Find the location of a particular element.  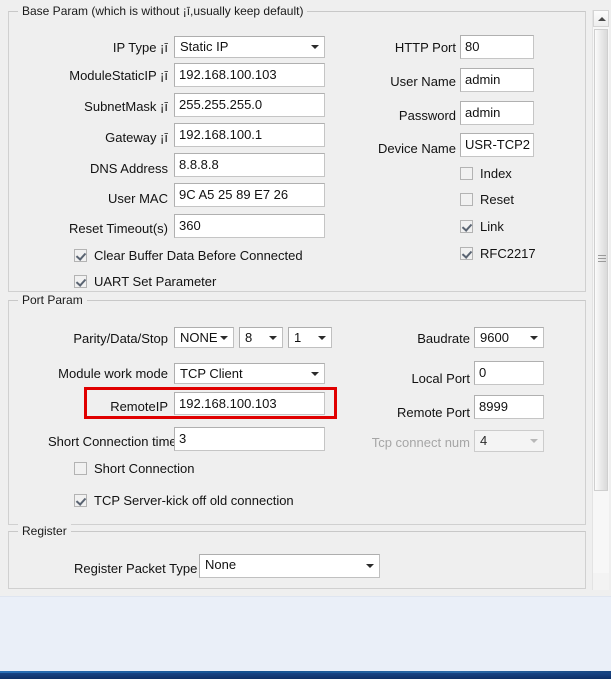

register-packet-type-select: None is located at coordinates (289, 566).